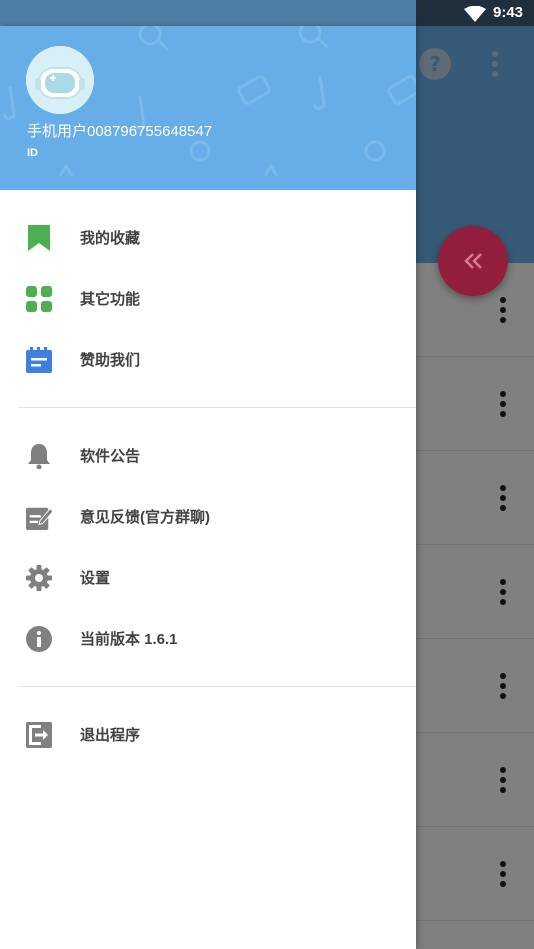 The image size is (534, 949). What do you see at coordinates (39, 518) in the screenshot?
I see `feedback-edit-icon` at bounding box center [39, 518].